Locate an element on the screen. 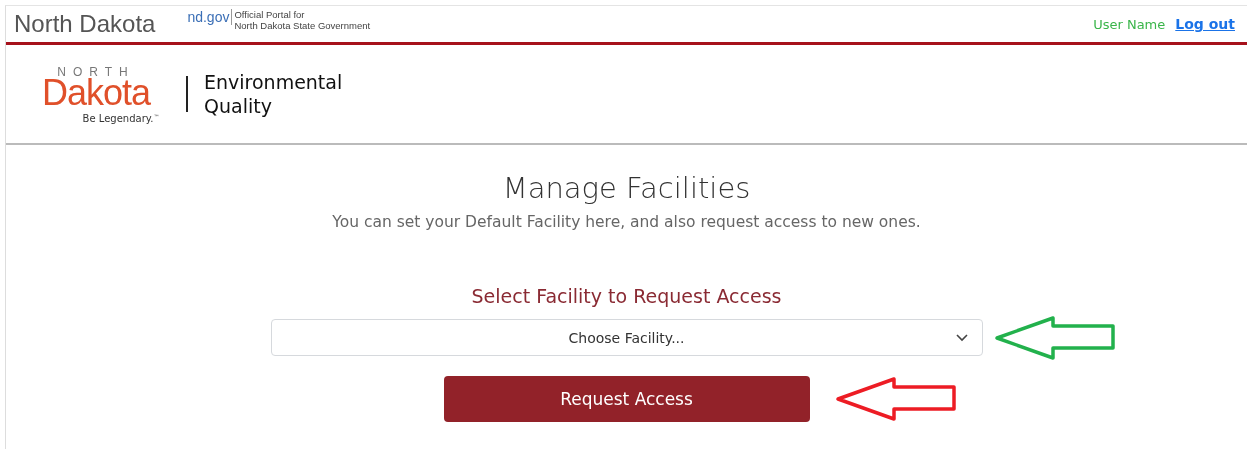 The height and width of the screenshot is (449, 1247). portal-tagline: Official Portal for is located at coordinates (270, 14).